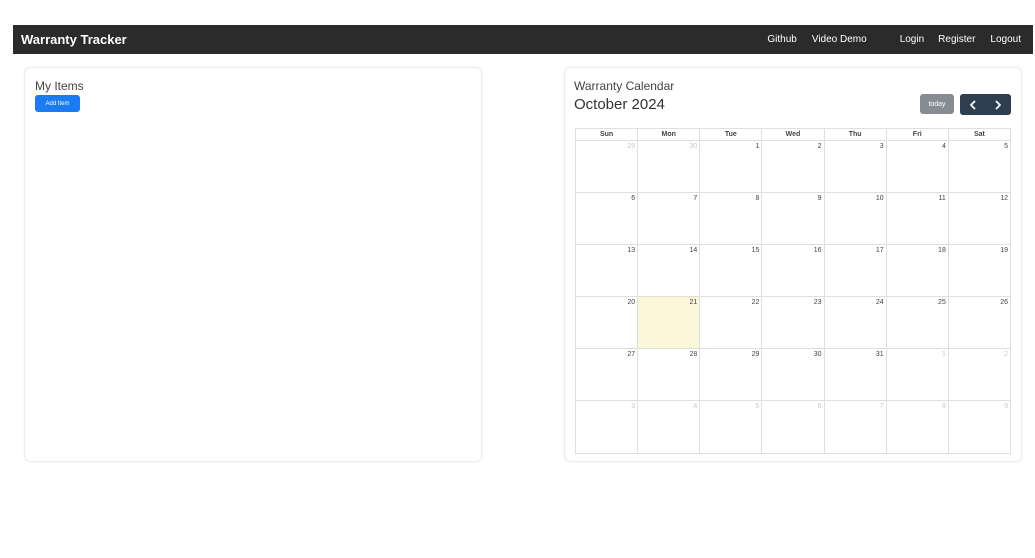  What do you see at coordinates (755, 354) in the screenshot?
I see `day-number: 29` at bounding box center [755, 354].